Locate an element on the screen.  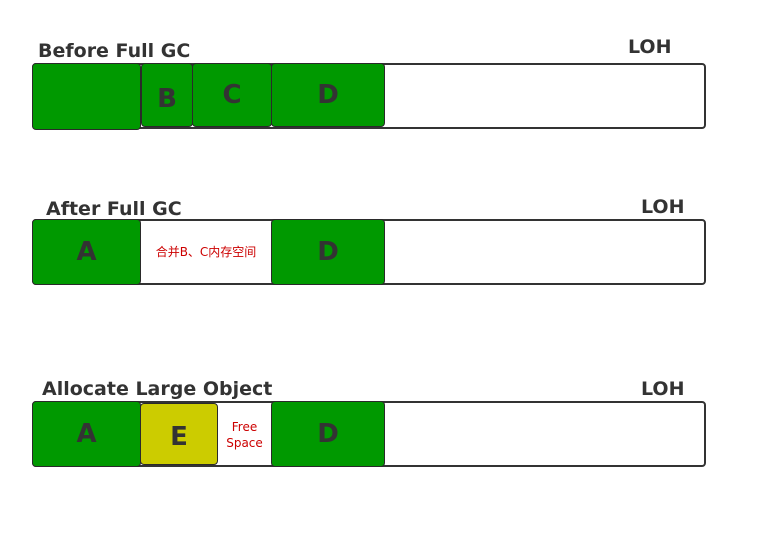
row-title-before-full-gc: Before Full GC is located at coordinates (114, 51).